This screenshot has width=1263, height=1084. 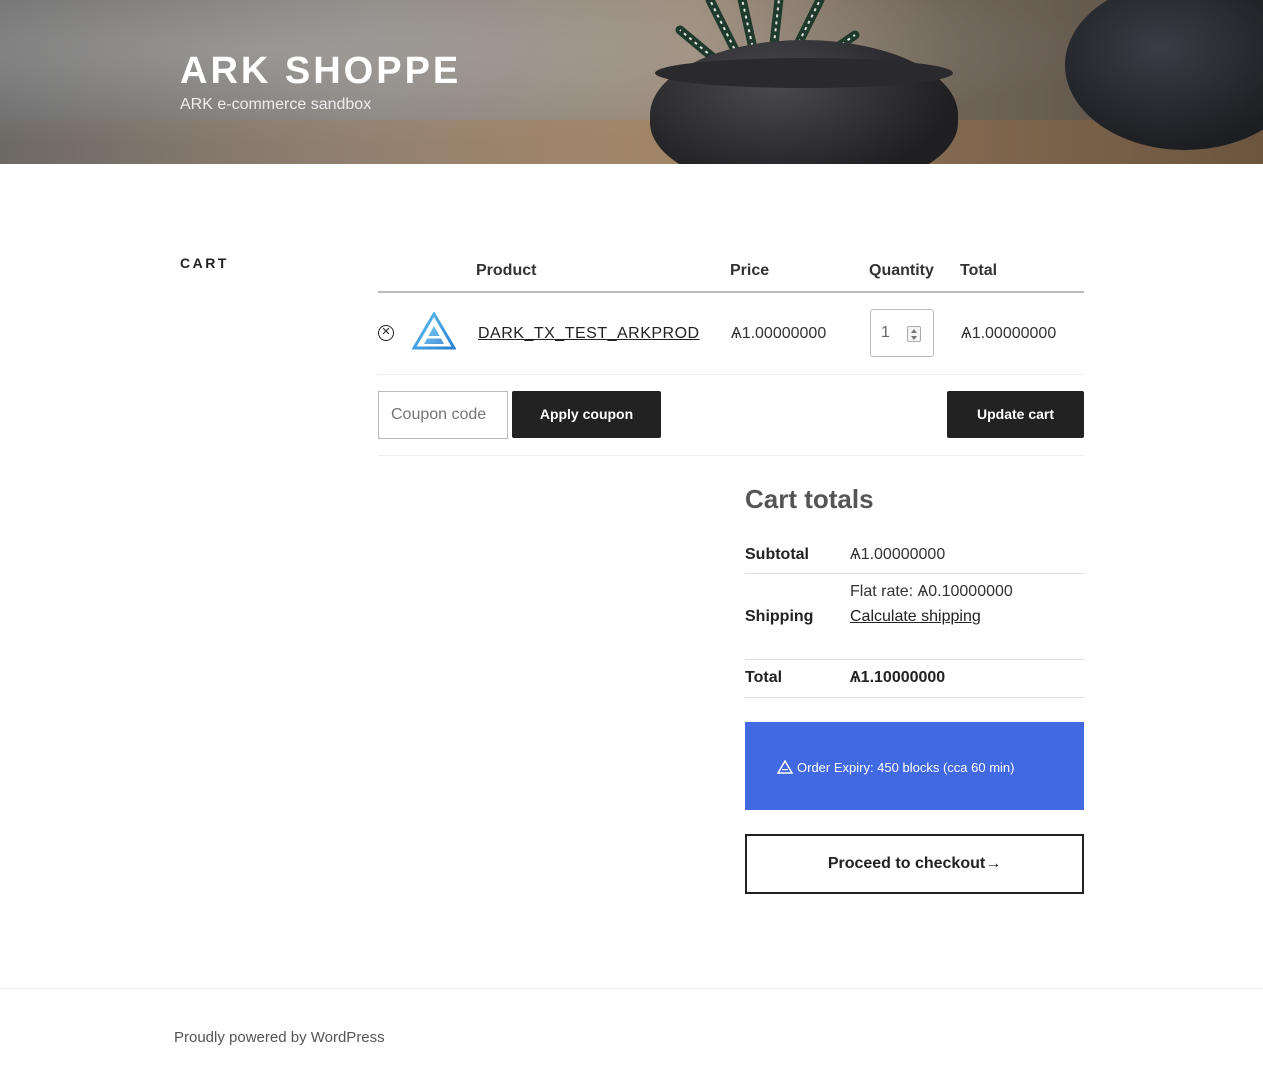 What do you see at coordinates (589, 334) in the screenshot?
I see `product-name-link: DARK_TX_TEST_ARKPROD` at bounding box center [589, 334].